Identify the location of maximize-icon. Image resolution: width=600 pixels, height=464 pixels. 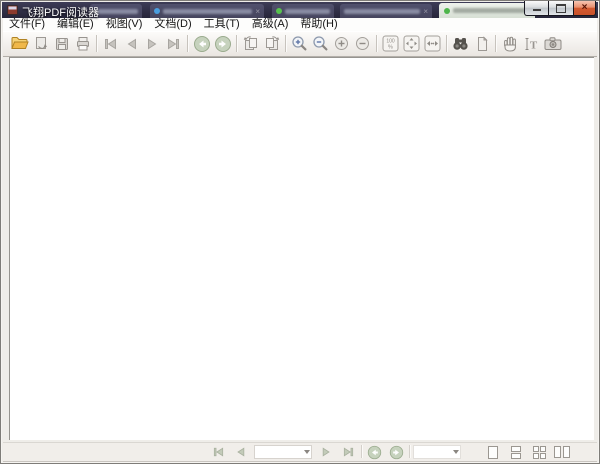
(561, 8).